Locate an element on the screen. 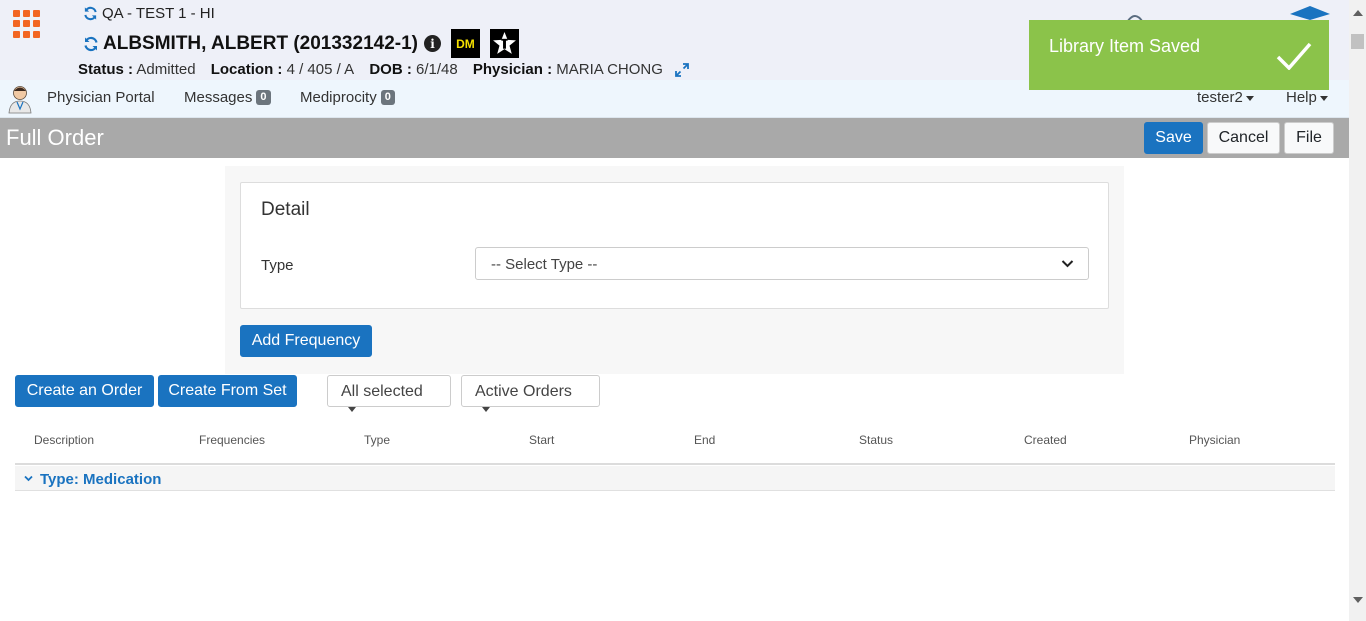 This screenshot has width=1366, height=621. detail-panel: Detail Type -- Select Type -- is located at coordinates (674, 245).